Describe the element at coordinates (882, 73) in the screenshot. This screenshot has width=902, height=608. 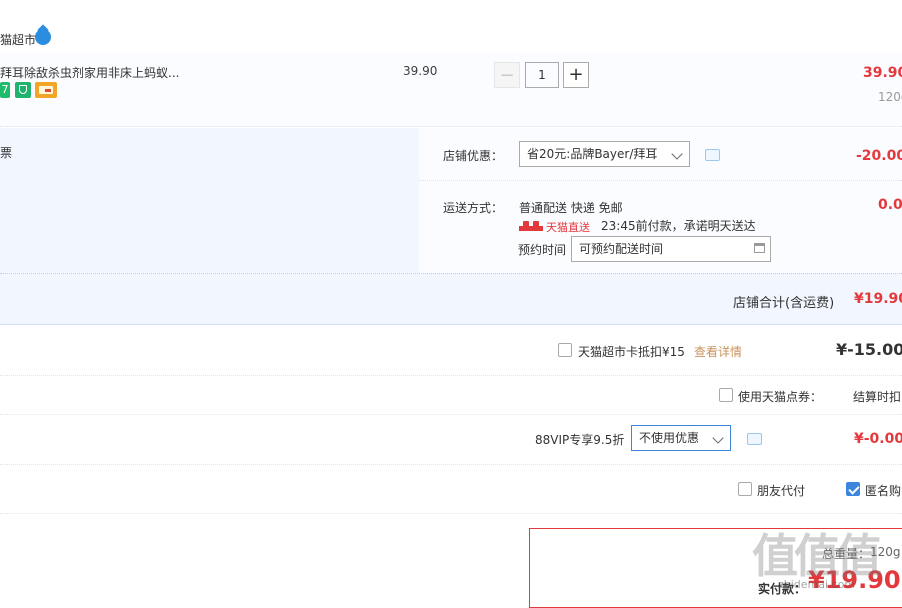
I see `item-line-total: 39.90` at that location.